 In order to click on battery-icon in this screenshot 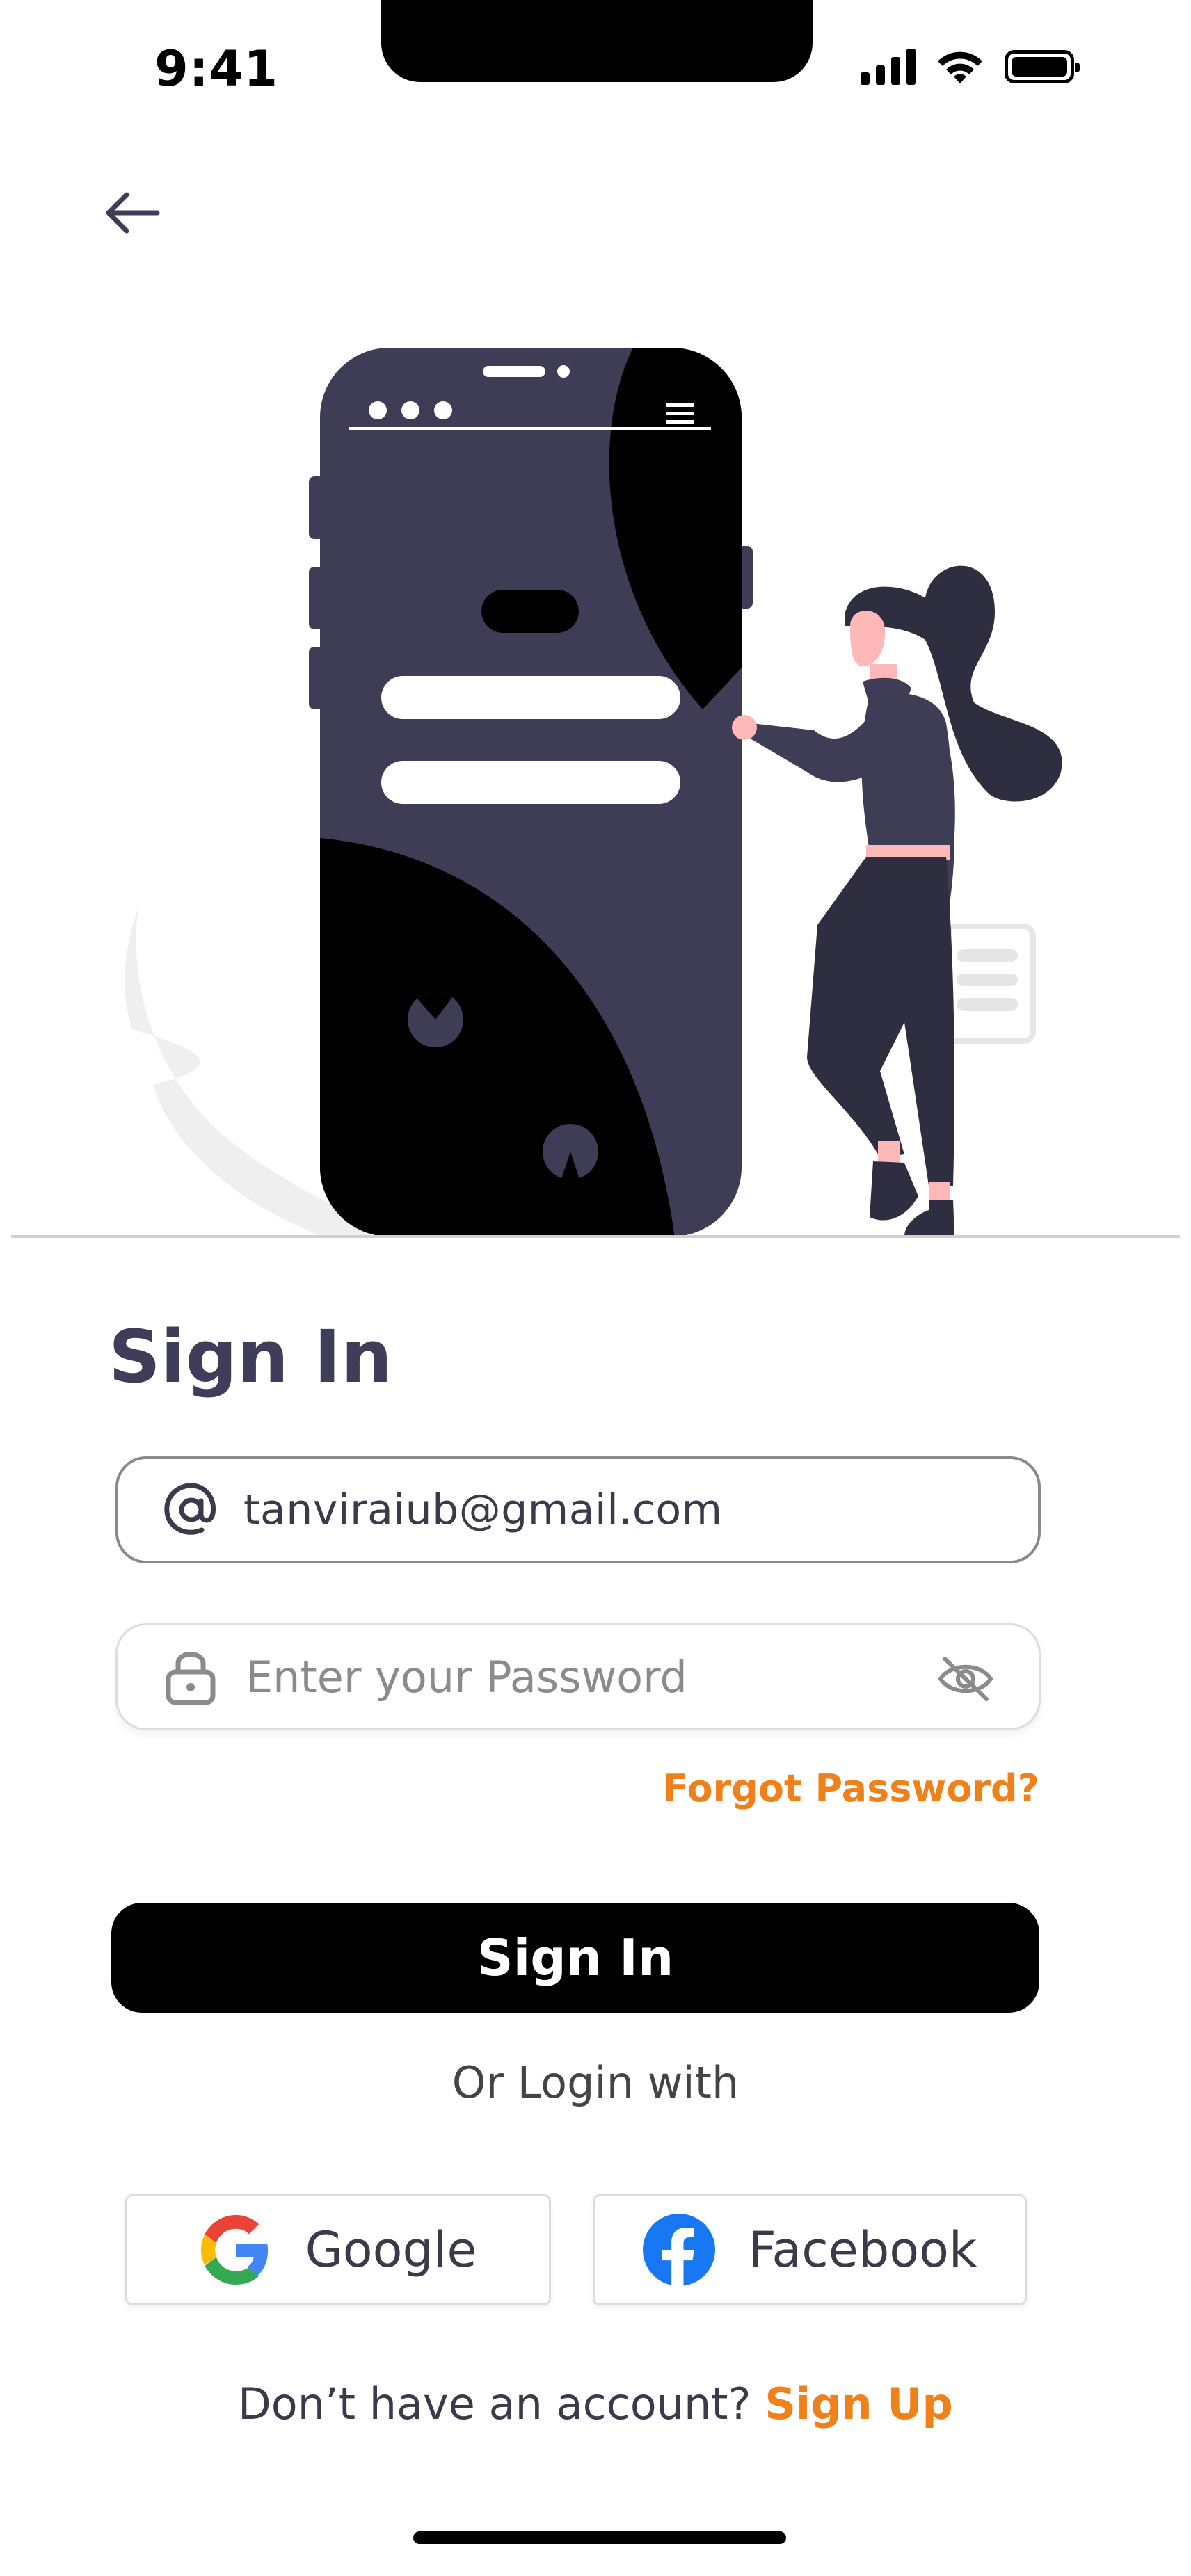, I will do `click(1043, 66)`.